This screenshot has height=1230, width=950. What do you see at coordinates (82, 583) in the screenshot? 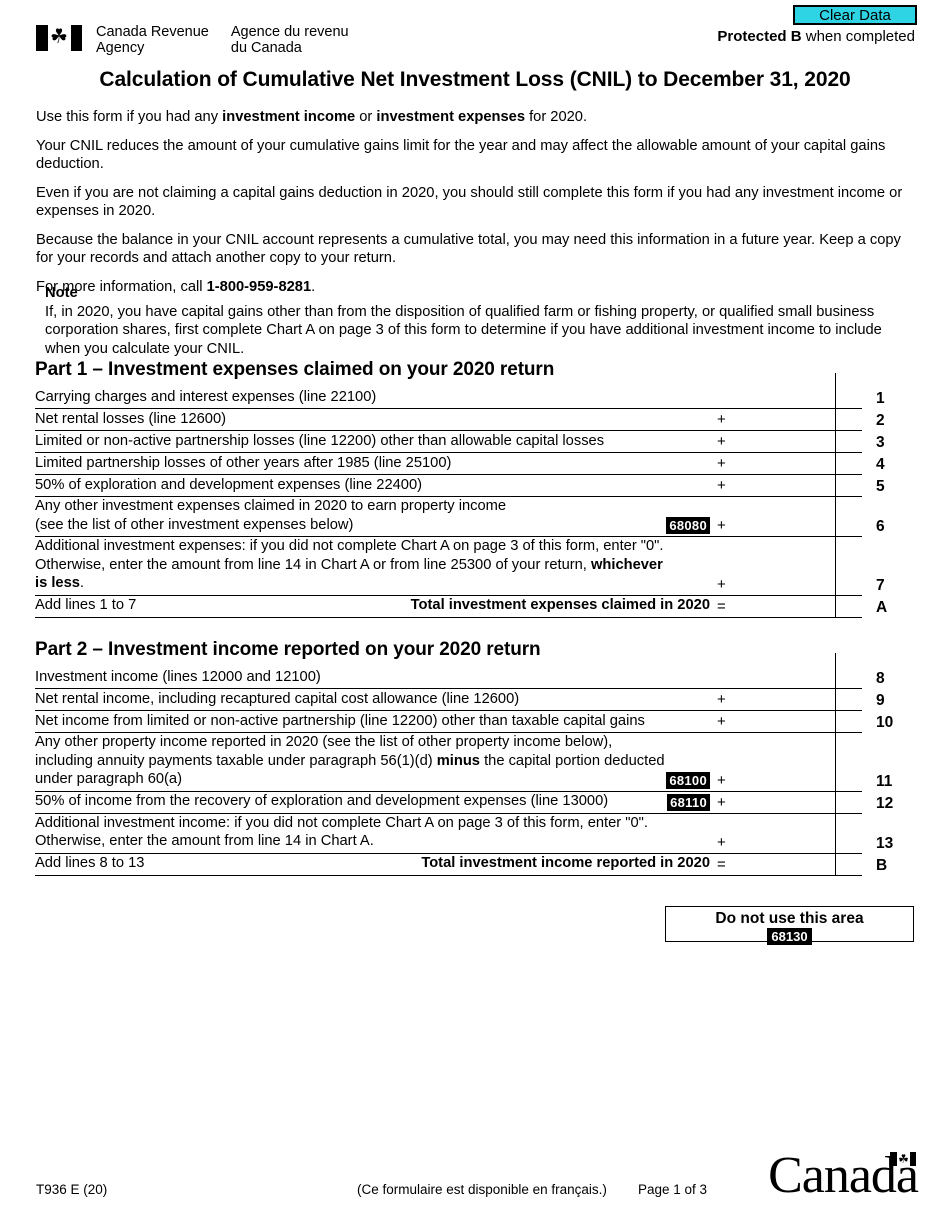
I see `line7-text-3c: .` at bounding box center [82, 583].